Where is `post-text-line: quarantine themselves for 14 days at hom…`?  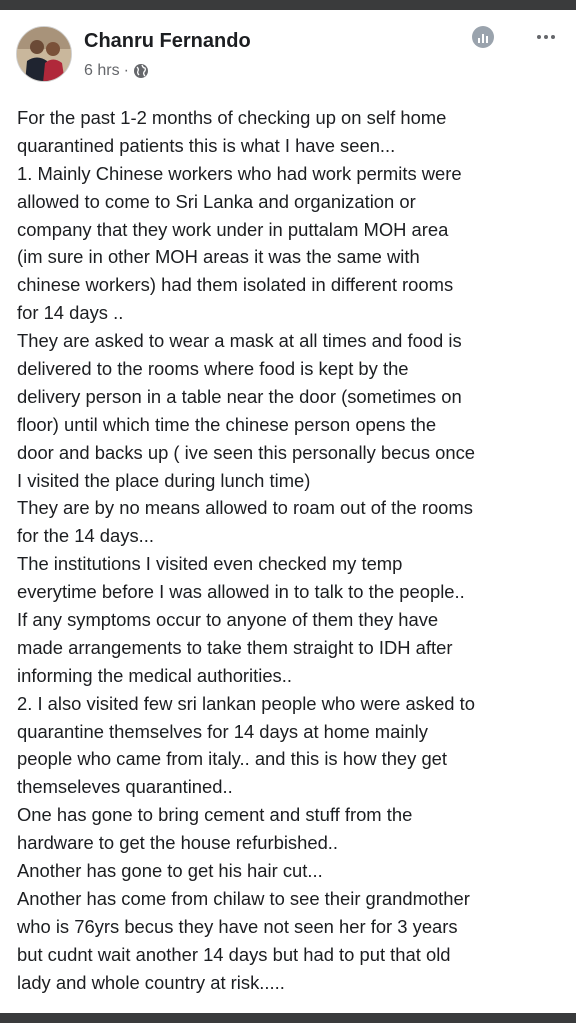
post-text-line: quarantine themselves for 14 days at hom… is located at coordinates (222, 731).